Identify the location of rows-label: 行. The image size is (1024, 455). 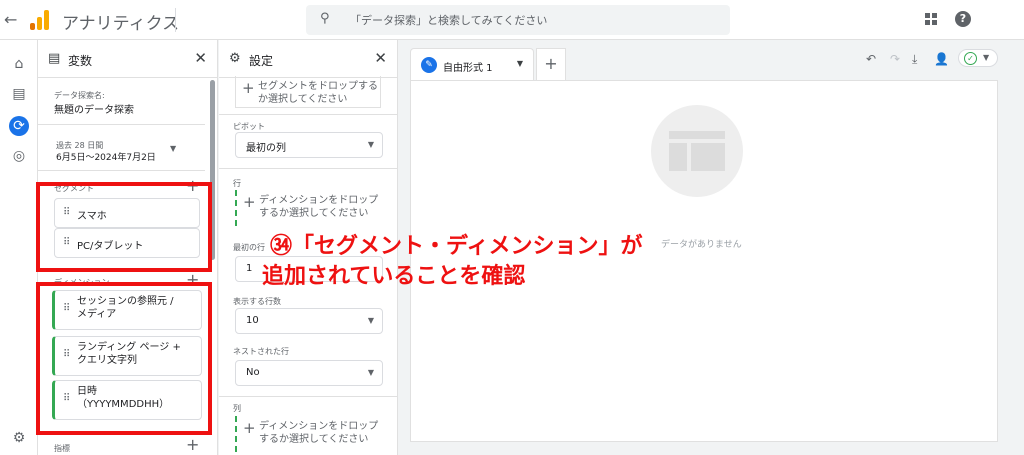
(237, 183).